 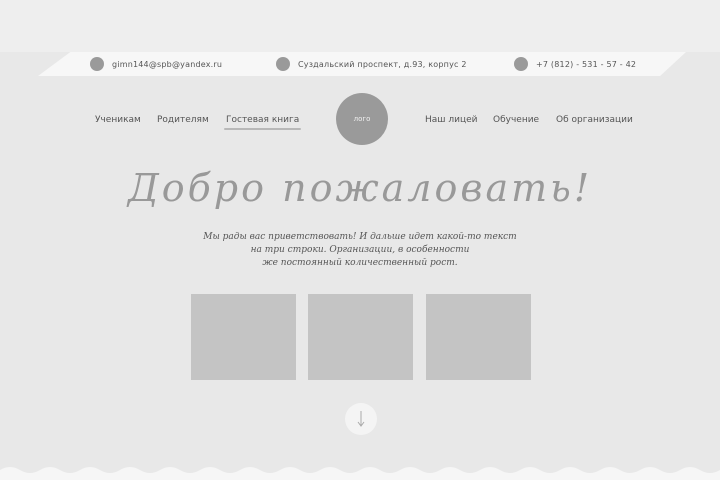 I want to click on email-icon, so click(x=97, y=64).